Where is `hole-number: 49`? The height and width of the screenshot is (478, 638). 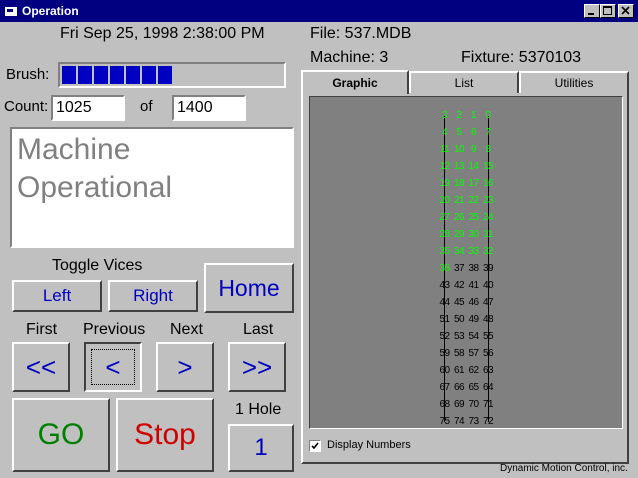 hole-number: 49 is located at coordinates (473, 319).